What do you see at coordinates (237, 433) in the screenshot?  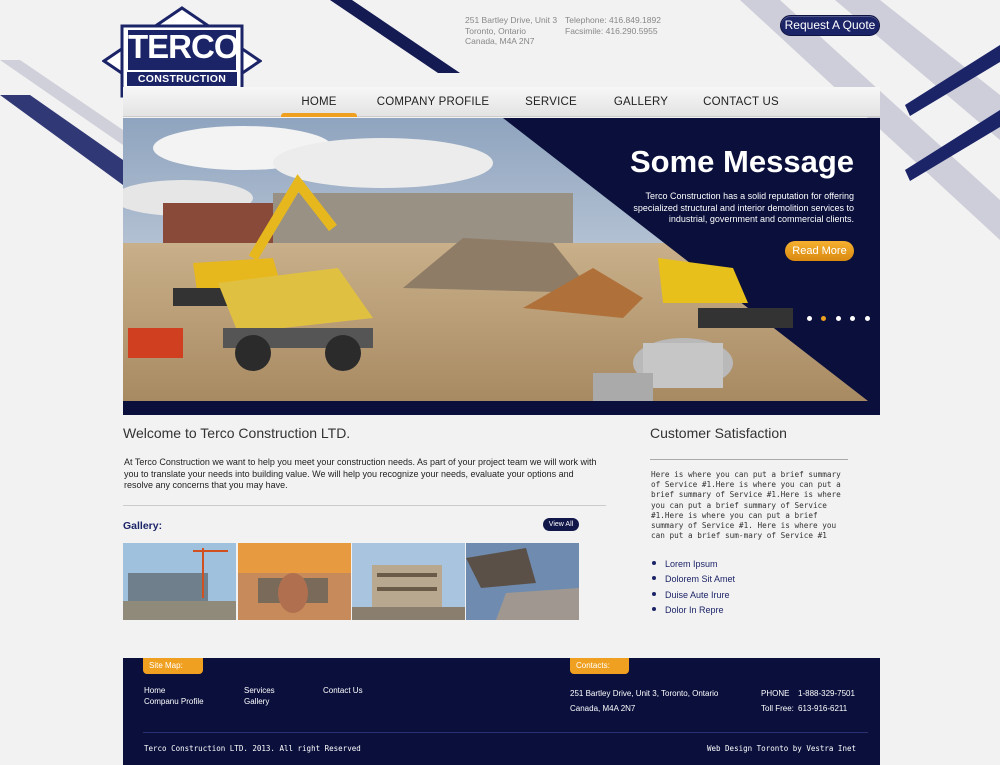 I see `welcome-title: Welcome to Terco Construction LTD.` at bounding box center [237, 433].